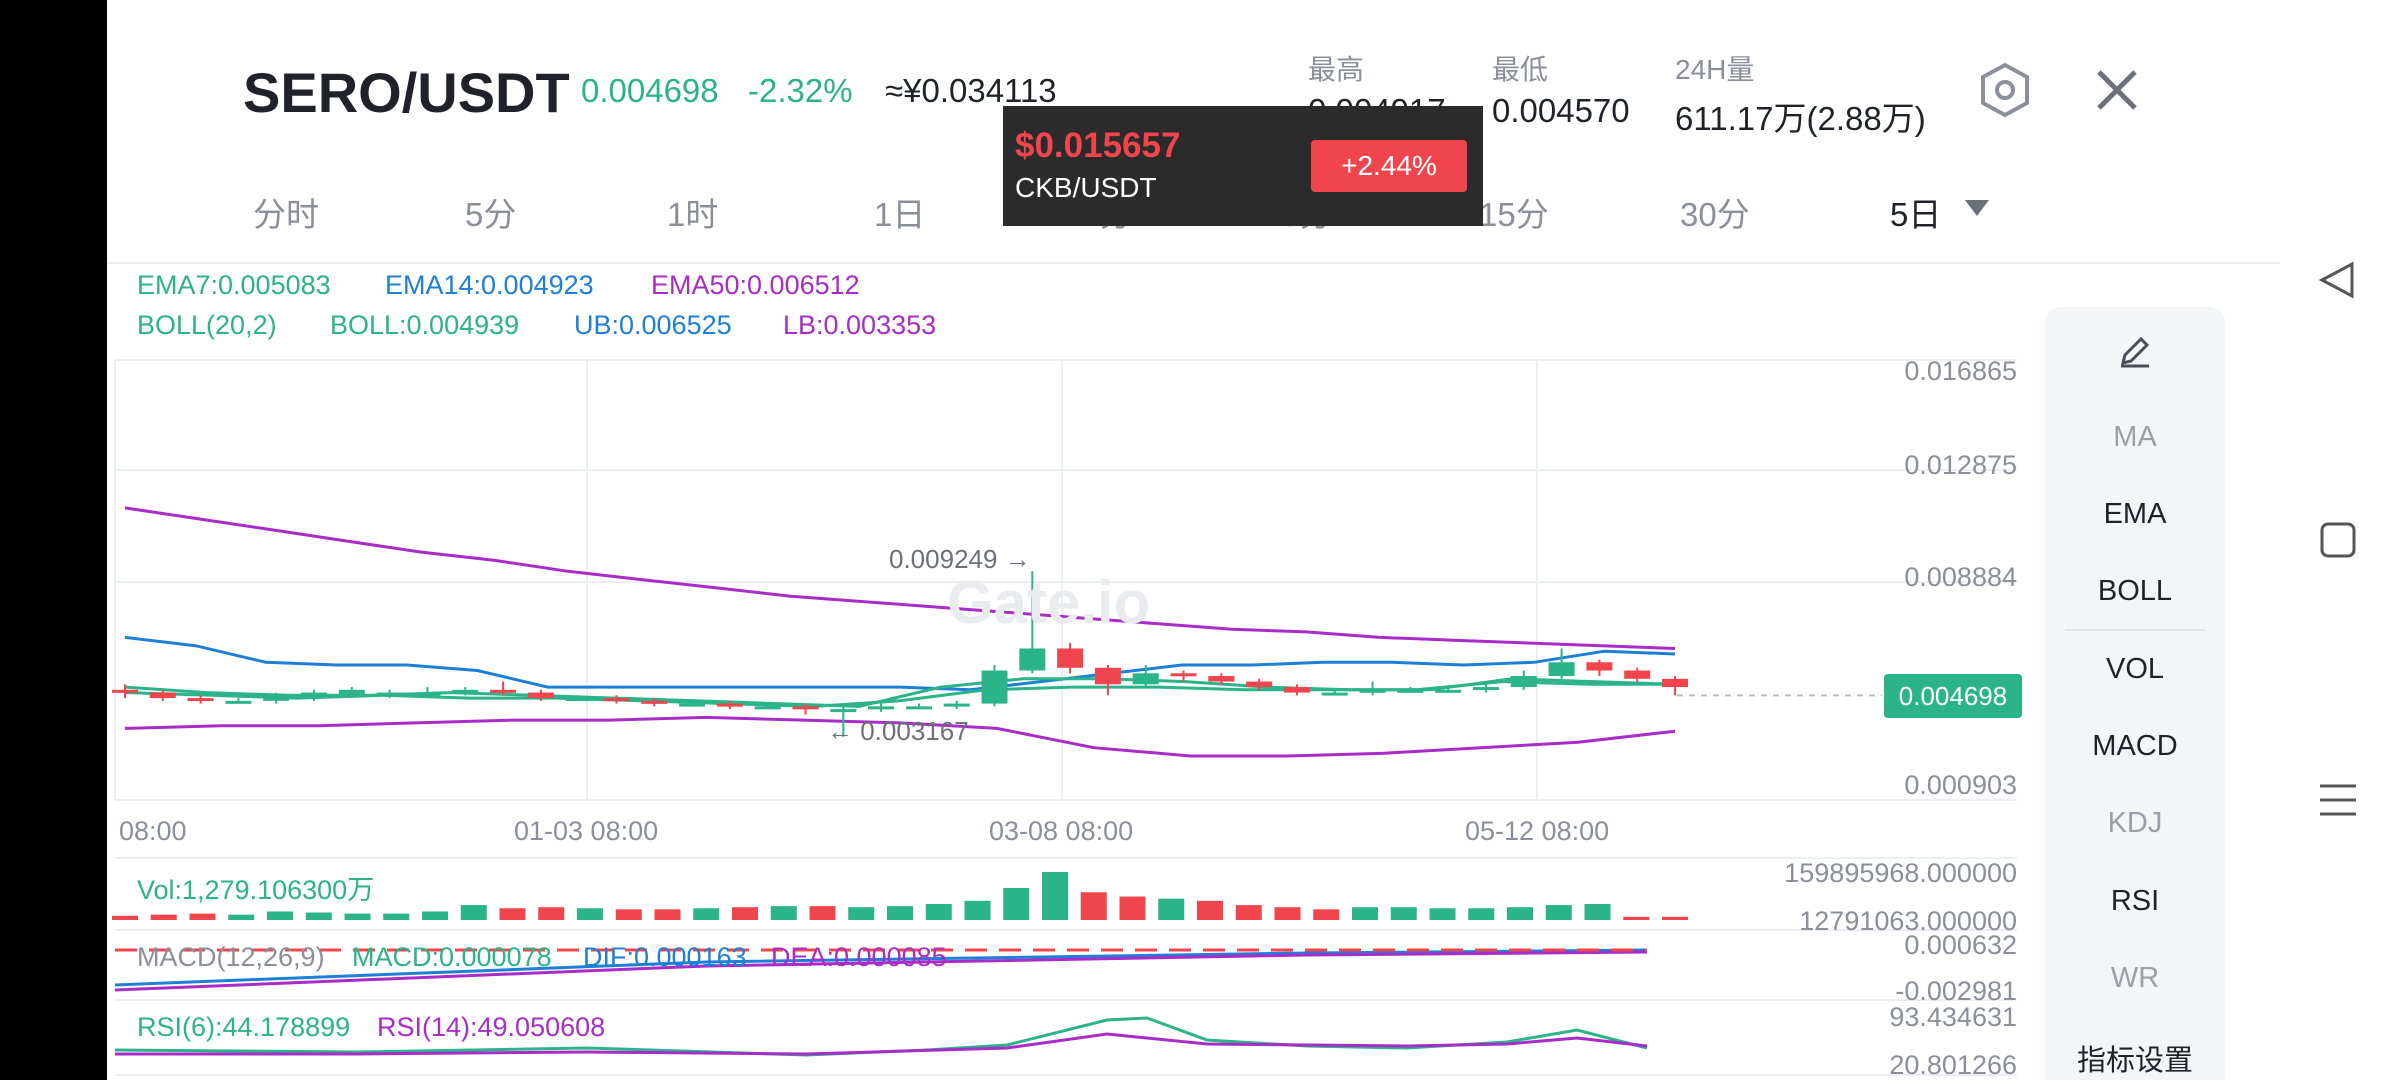 The image size is (2400, 1080). What do you see at coordinates (859, 957) in the screenshot?
I see `dea-legend: DEA:0.000085` at bounding box center [859, 957].